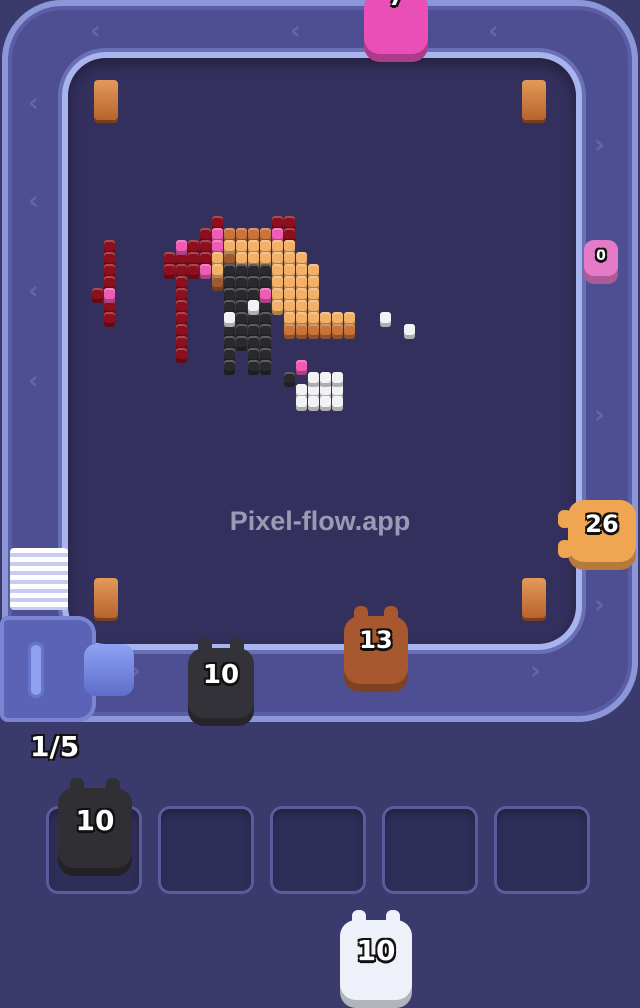 The width and height of the screenshot is (640, 1008). I want to click on queue-counter: 1/5, so click(55, 746).